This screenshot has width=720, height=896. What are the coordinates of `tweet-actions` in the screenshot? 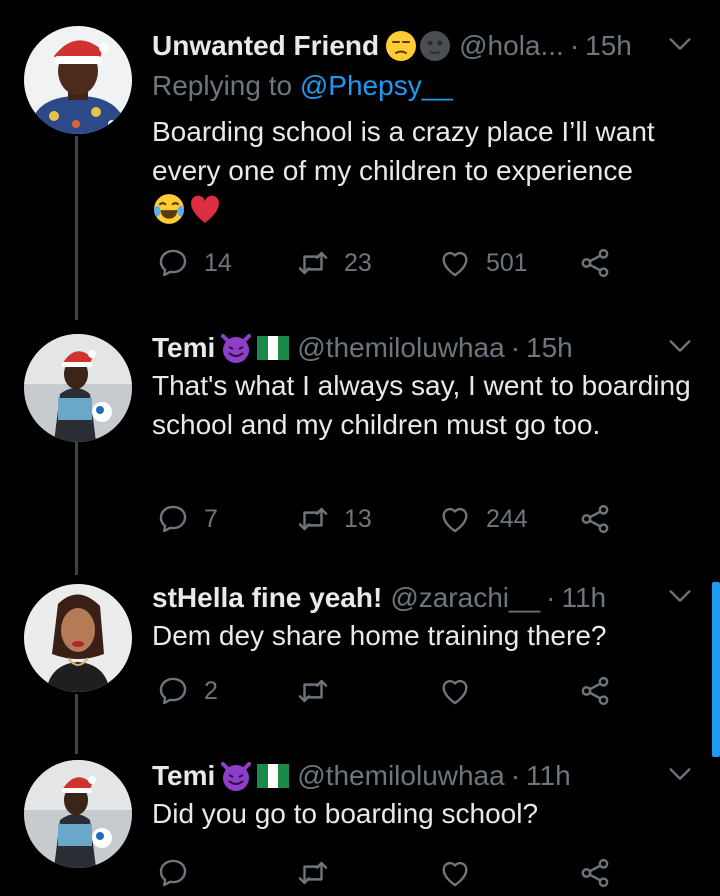 It's located at (387, 876).